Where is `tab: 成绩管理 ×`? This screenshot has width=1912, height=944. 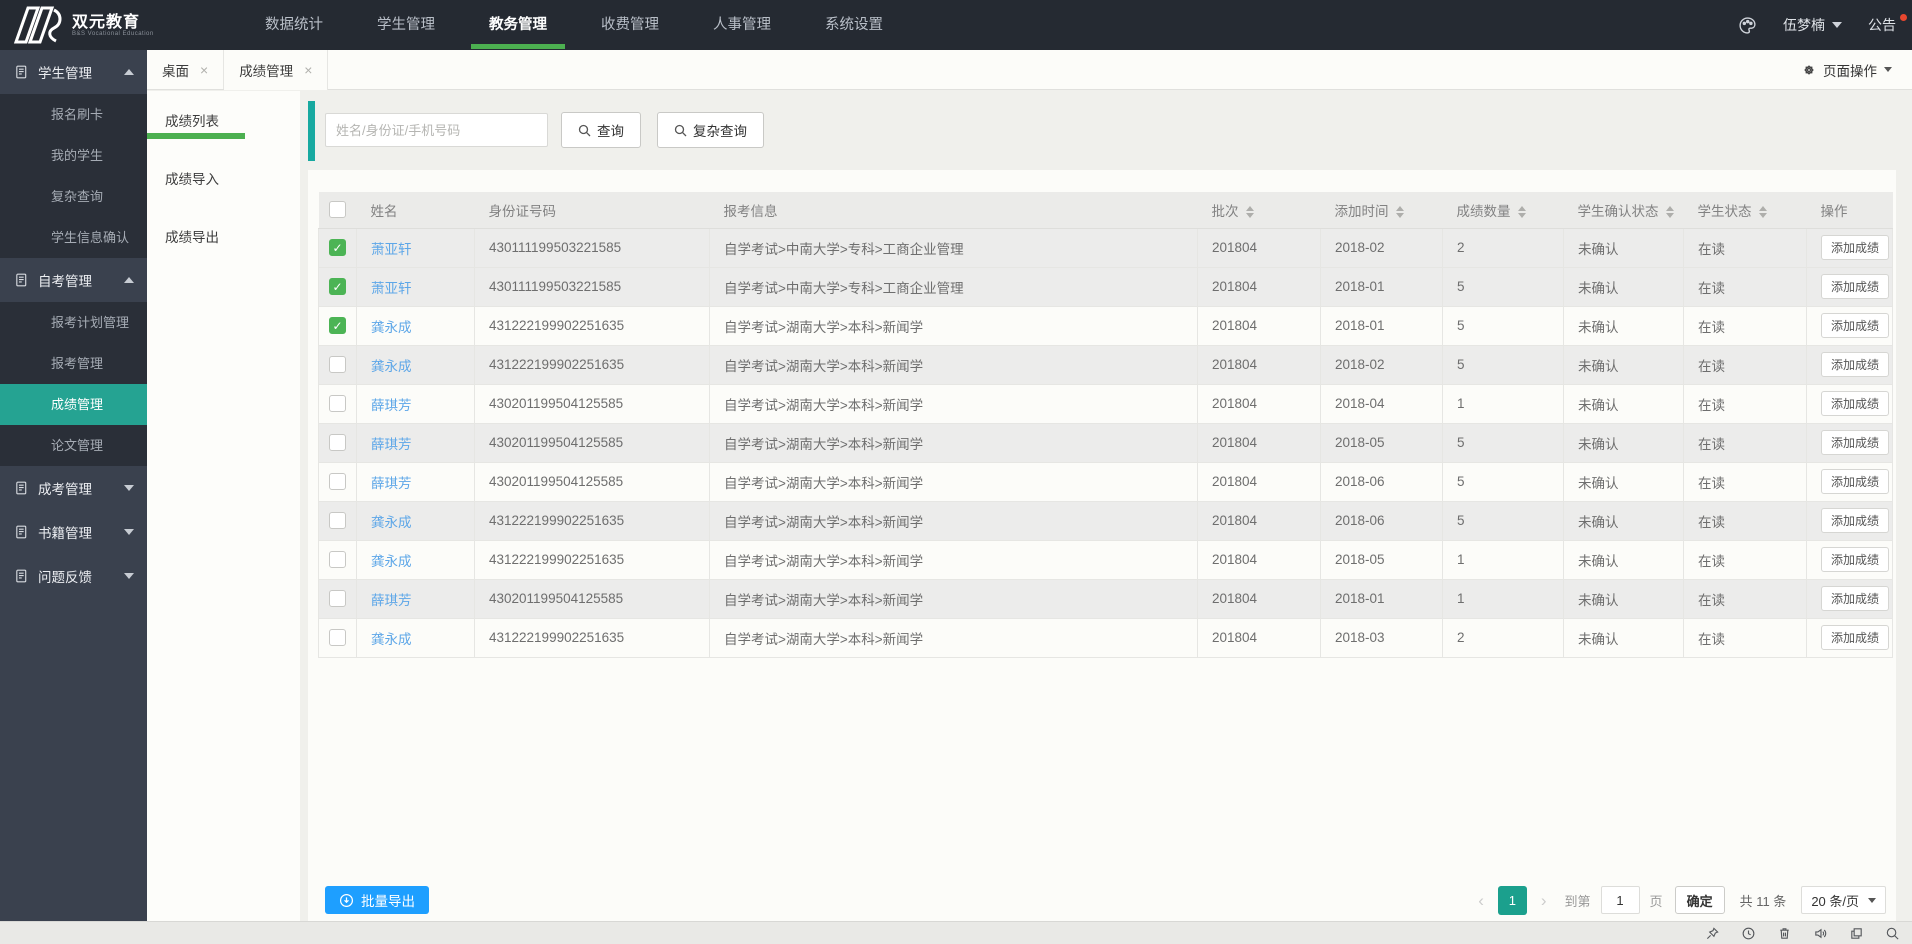 tab: 成绩管理 × is located at coordinates (276, 70).